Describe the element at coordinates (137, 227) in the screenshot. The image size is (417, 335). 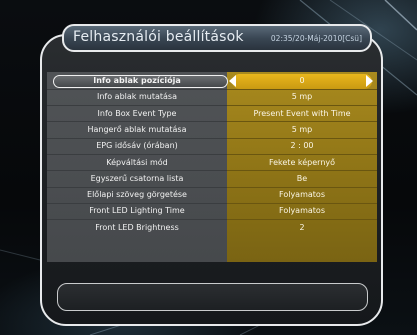
I see `setting-label: Front LED Brightness` at that location.